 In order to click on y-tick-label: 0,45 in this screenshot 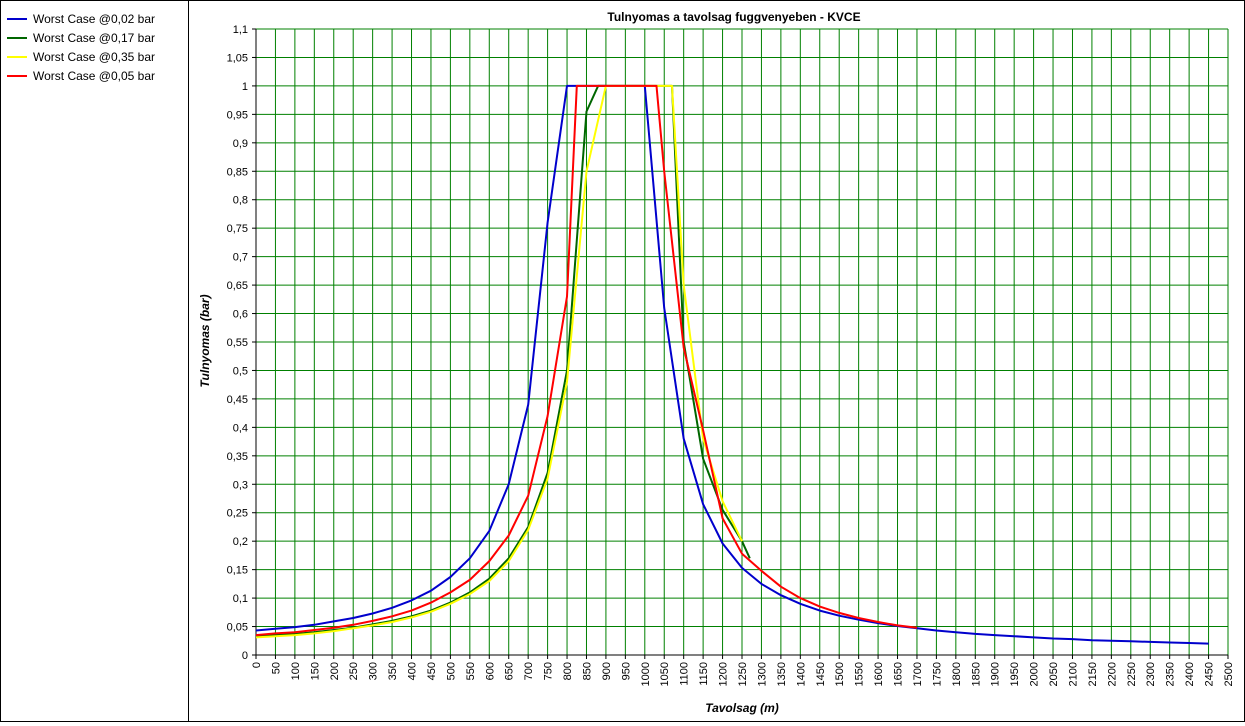, I will do `click(237, 400)`.